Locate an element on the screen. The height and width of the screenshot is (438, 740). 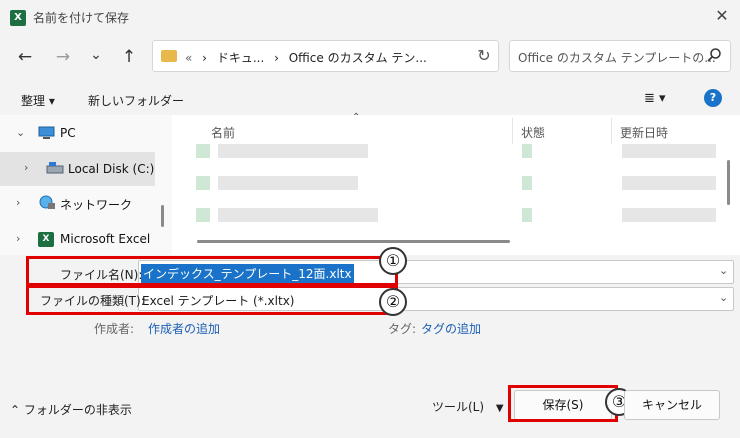
file-list-scrollbar is located at coordinates (728, 182).